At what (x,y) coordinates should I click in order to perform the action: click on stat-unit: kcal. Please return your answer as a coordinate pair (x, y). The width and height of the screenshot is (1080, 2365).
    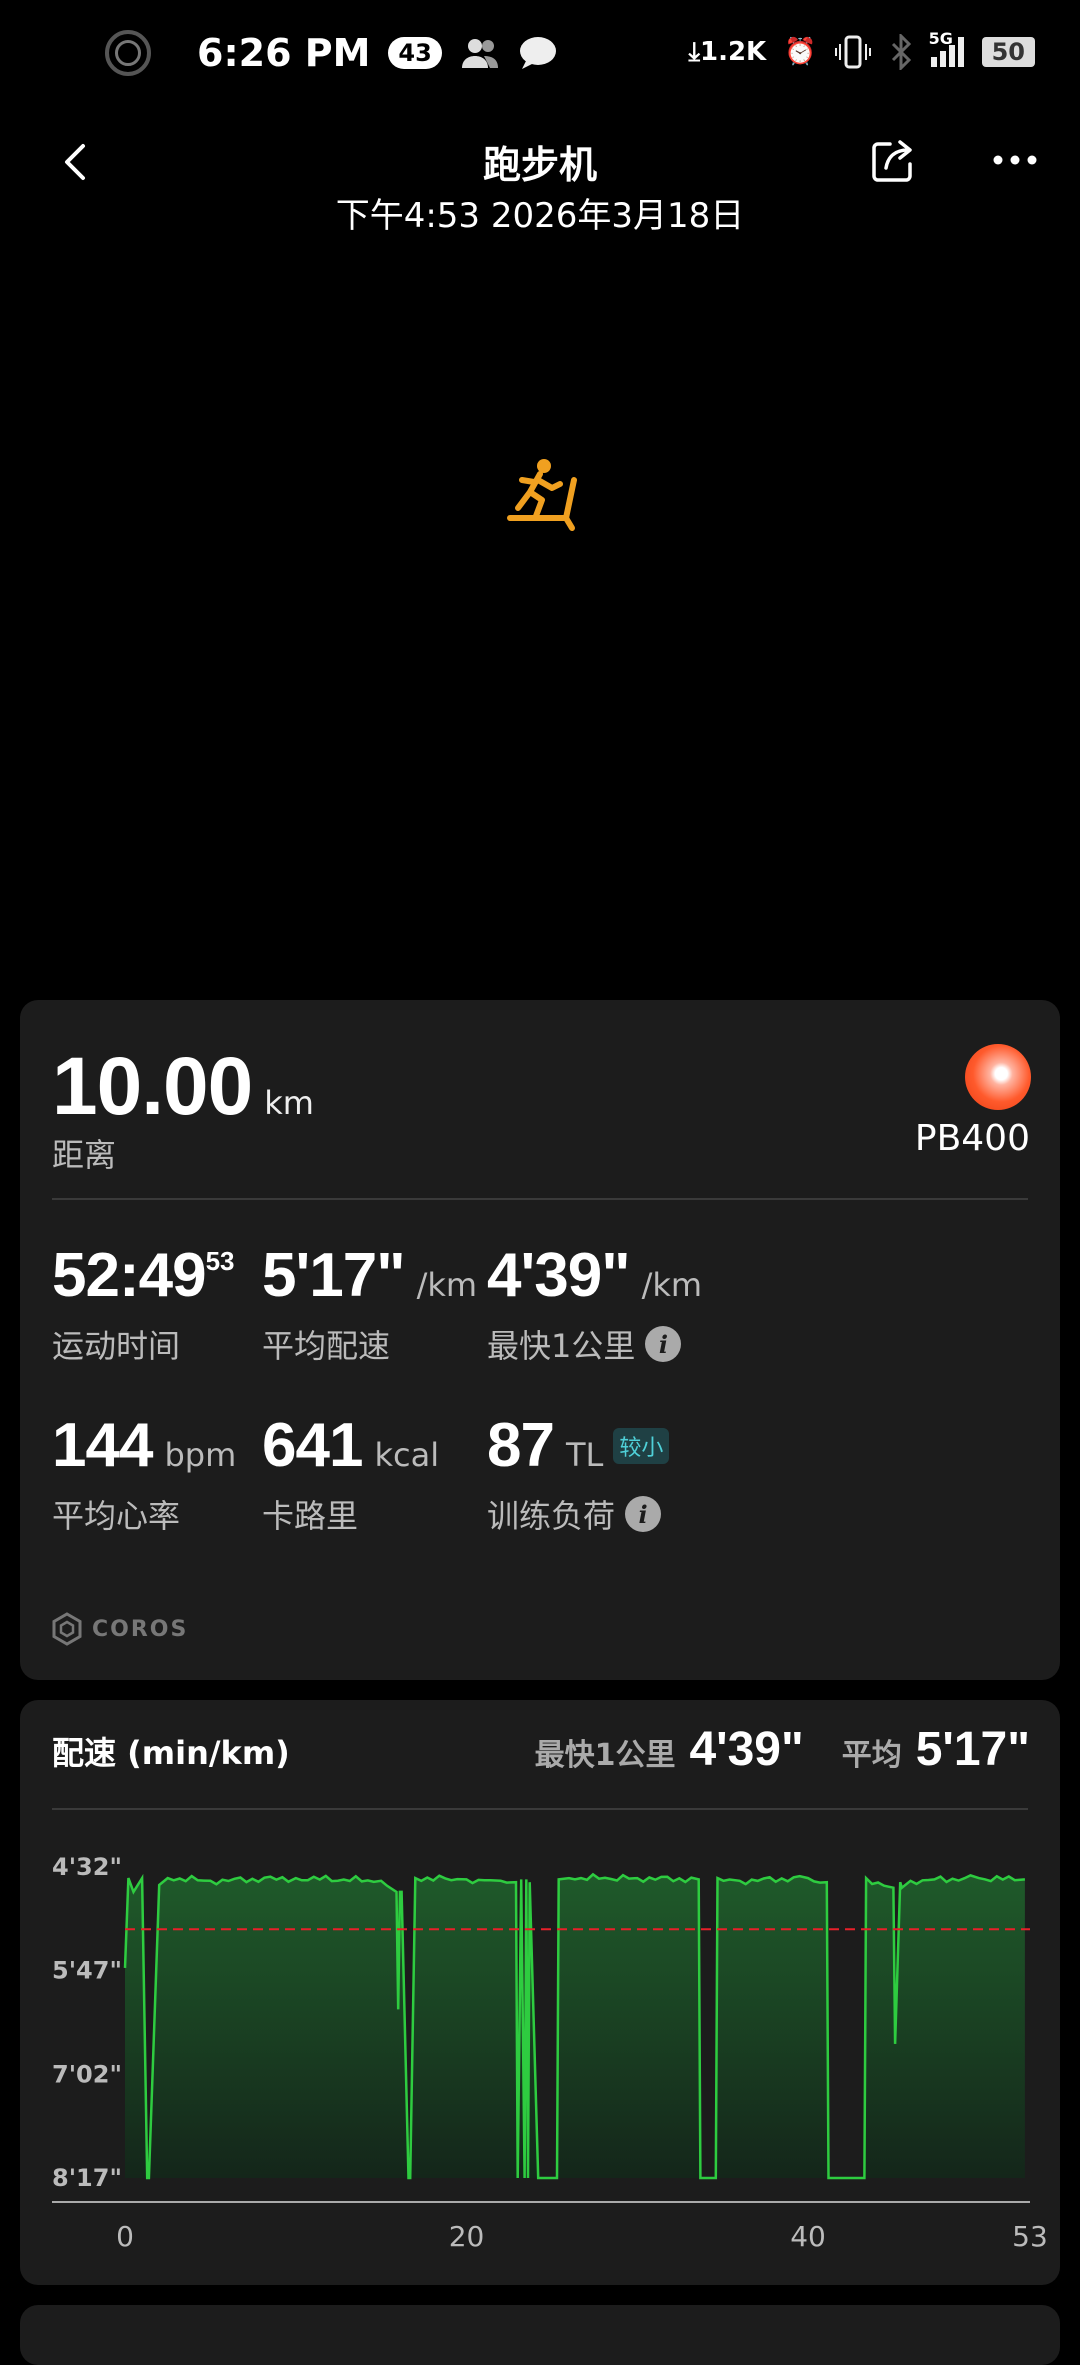
    Looking at the image, I should click on (407, 1455).